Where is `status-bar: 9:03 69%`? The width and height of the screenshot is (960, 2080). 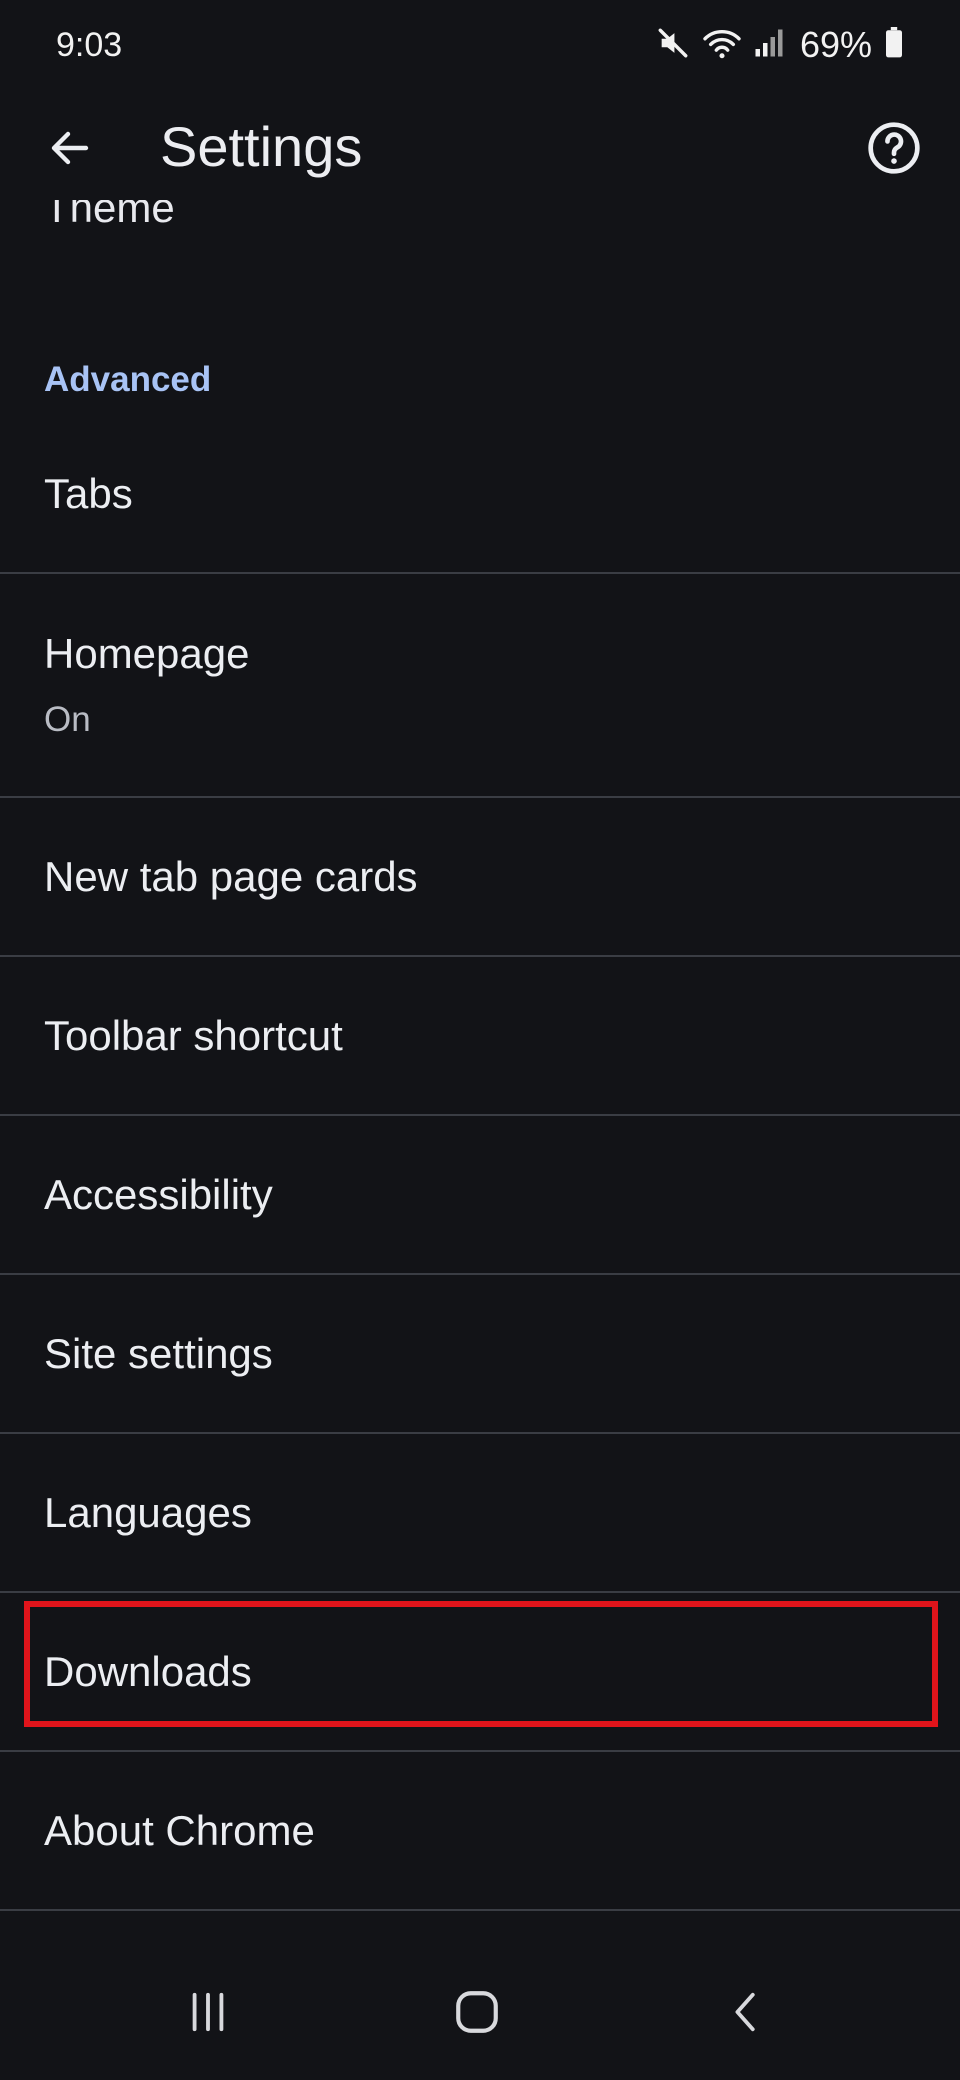
status-bar: 9:03 69% is located at coordinates (480, 48).